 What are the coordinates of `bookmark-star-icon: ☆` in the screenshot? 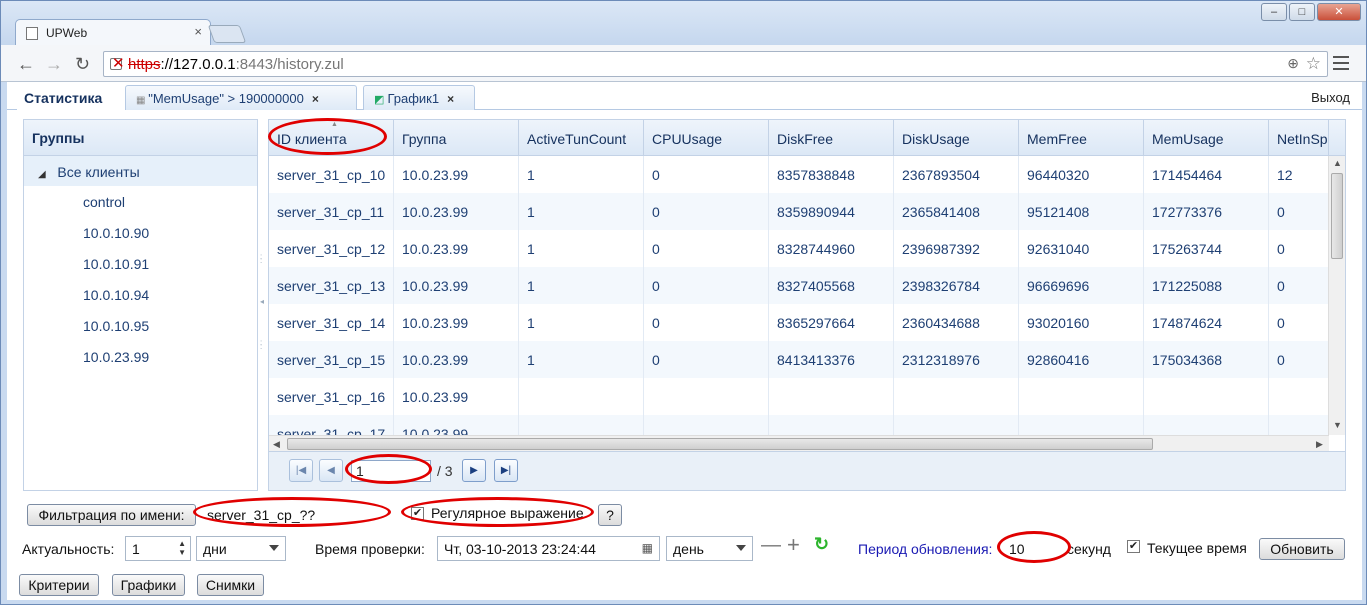 It's located at (1313, 64).